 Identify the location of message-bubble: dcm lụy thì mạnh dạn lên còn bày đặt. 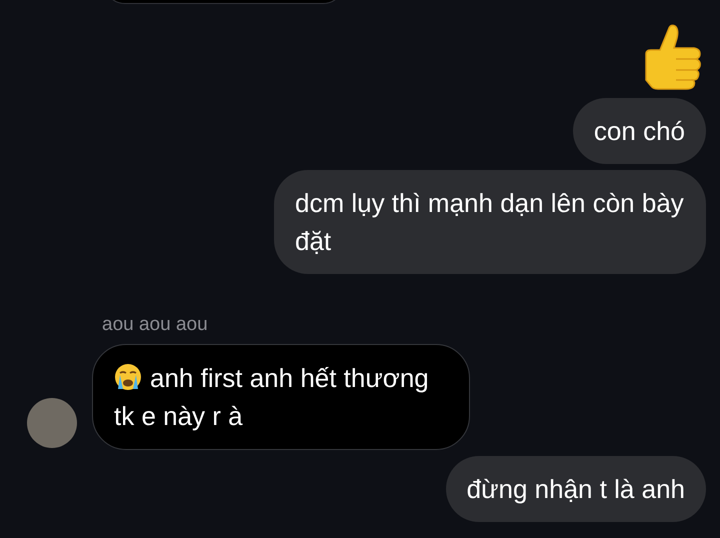
(490, 222).